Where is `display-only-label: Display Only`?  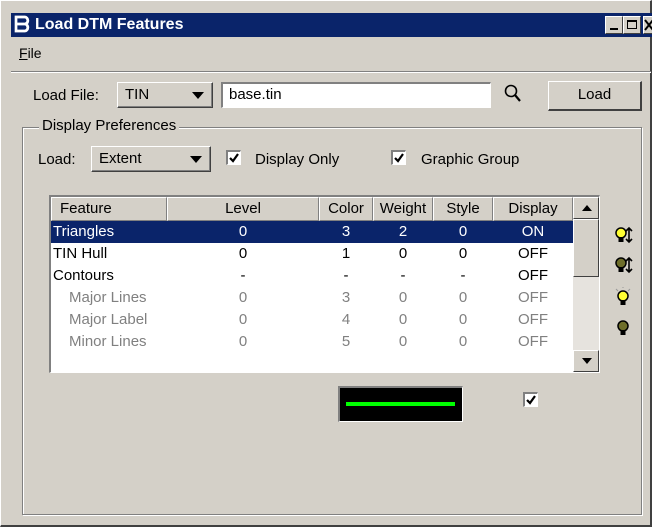 display-only-label: Display Only is located at coordinates (297, 159).